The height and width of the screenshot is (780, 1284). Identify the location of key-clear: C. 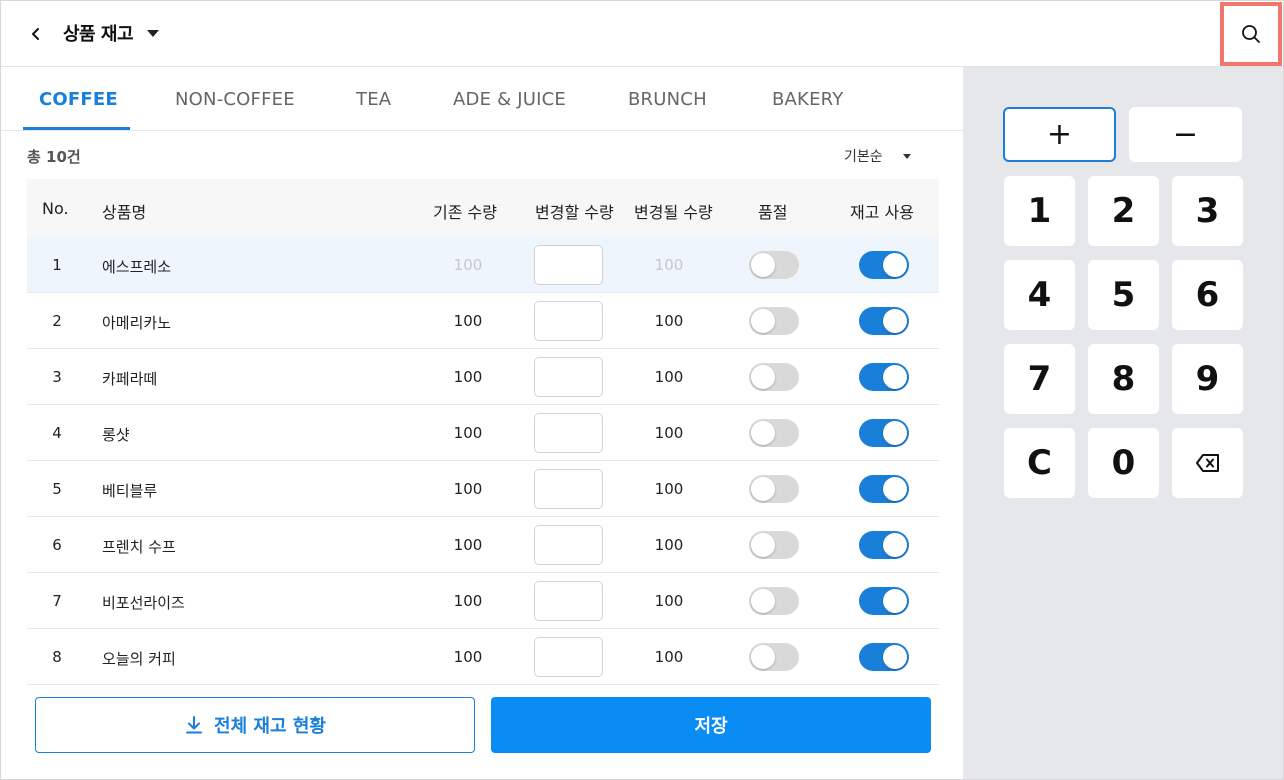
(1039, 463).